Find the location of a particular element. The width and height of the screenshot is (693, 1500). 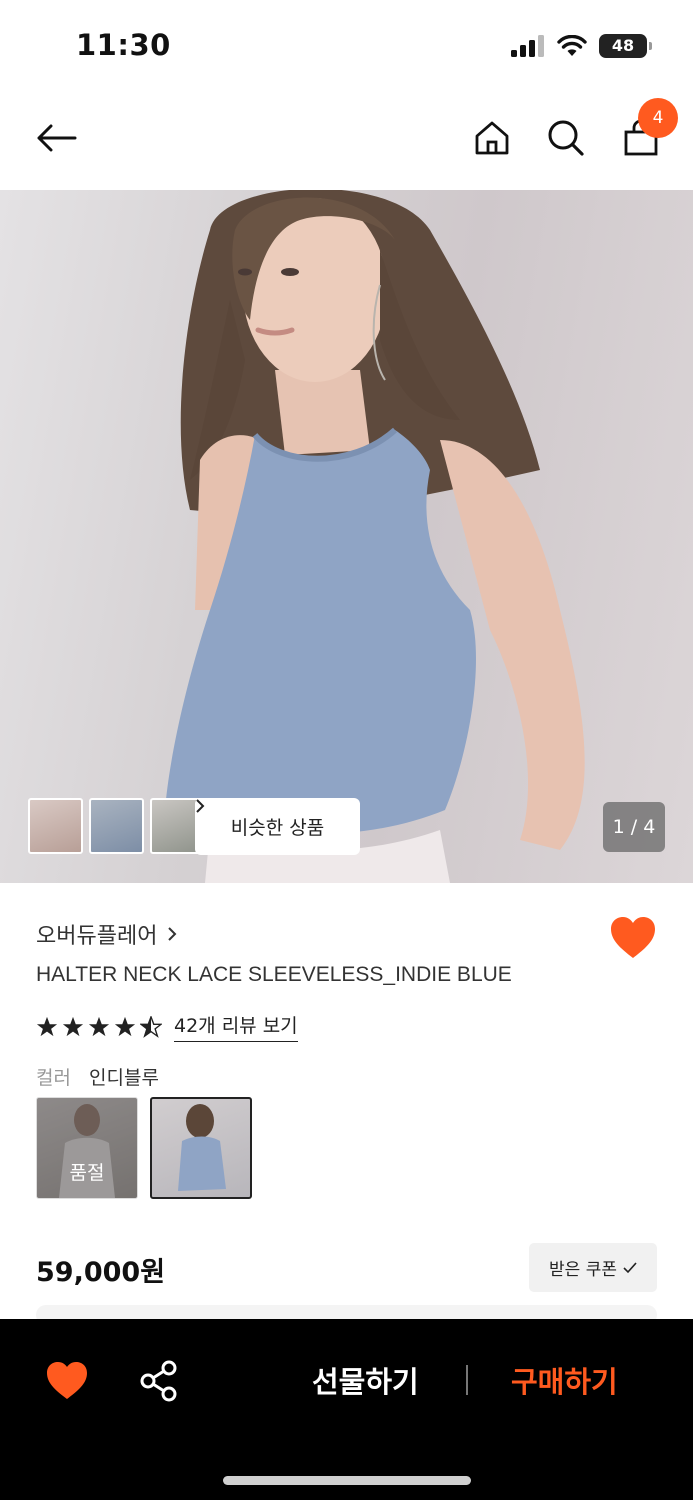

gift-button: 선물하기 is located at coordinates (365, 1380).